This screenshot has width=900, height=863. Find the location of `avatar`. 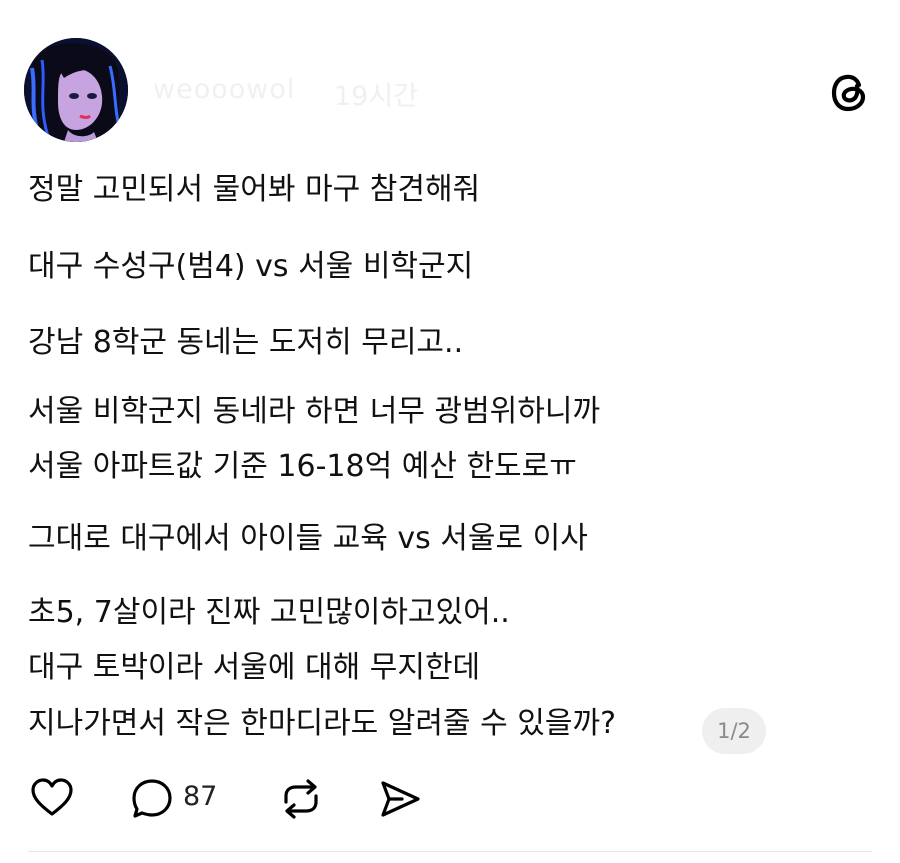

avatar is located at coordinates (76, 90).